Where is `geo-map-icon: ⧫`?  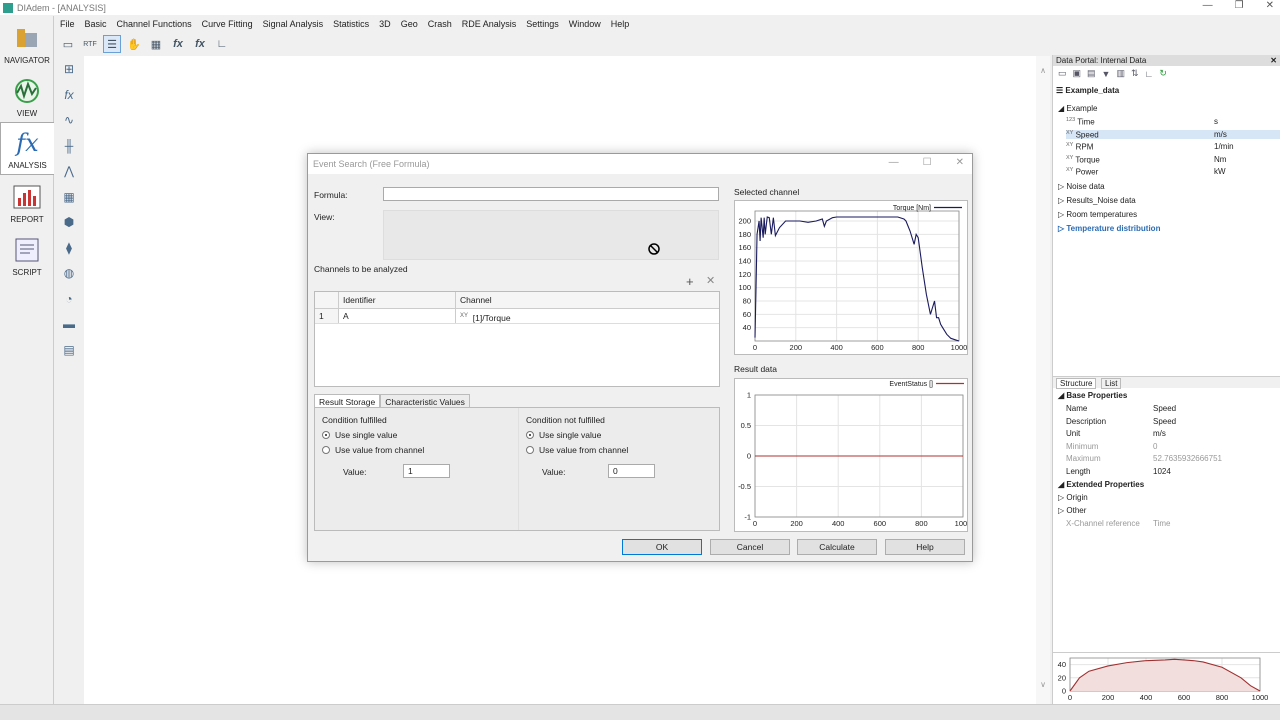 geo-map-icon: ⧫ is located at coordinates (69, 248).